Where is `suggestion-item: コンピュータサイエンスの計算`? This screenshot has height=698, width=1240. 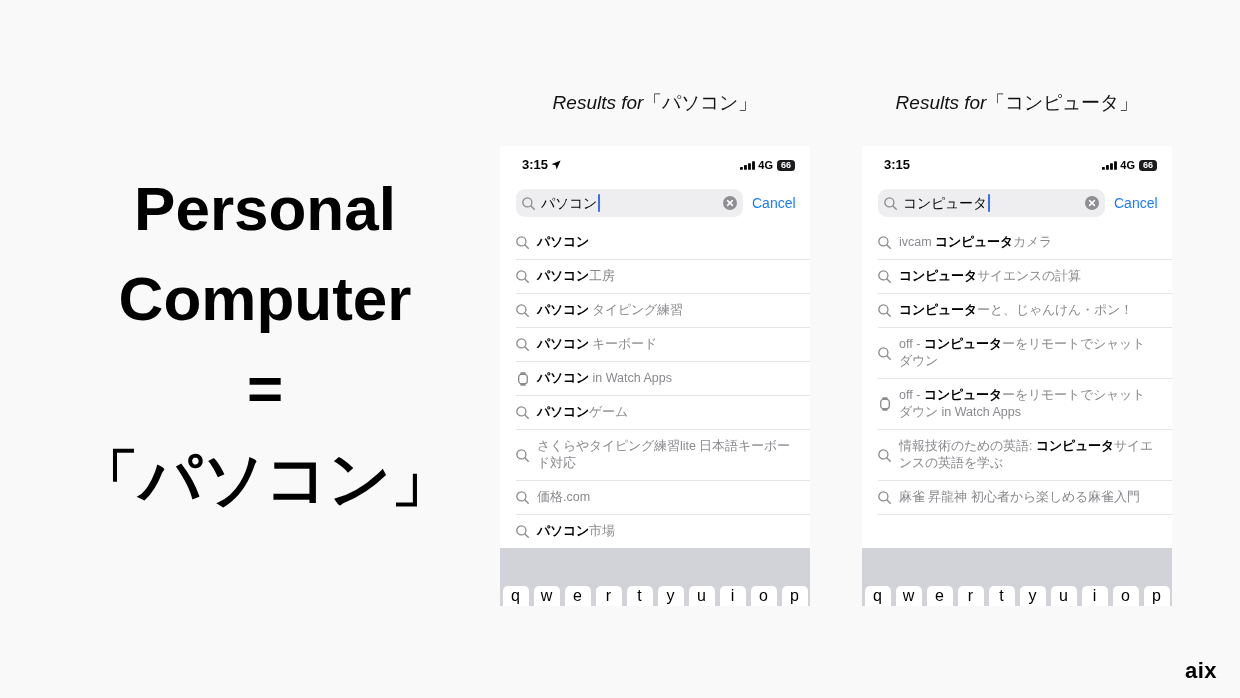 suggestion-item: コンピュータサイエンスの計算 is located at coordinates (1025, 277).